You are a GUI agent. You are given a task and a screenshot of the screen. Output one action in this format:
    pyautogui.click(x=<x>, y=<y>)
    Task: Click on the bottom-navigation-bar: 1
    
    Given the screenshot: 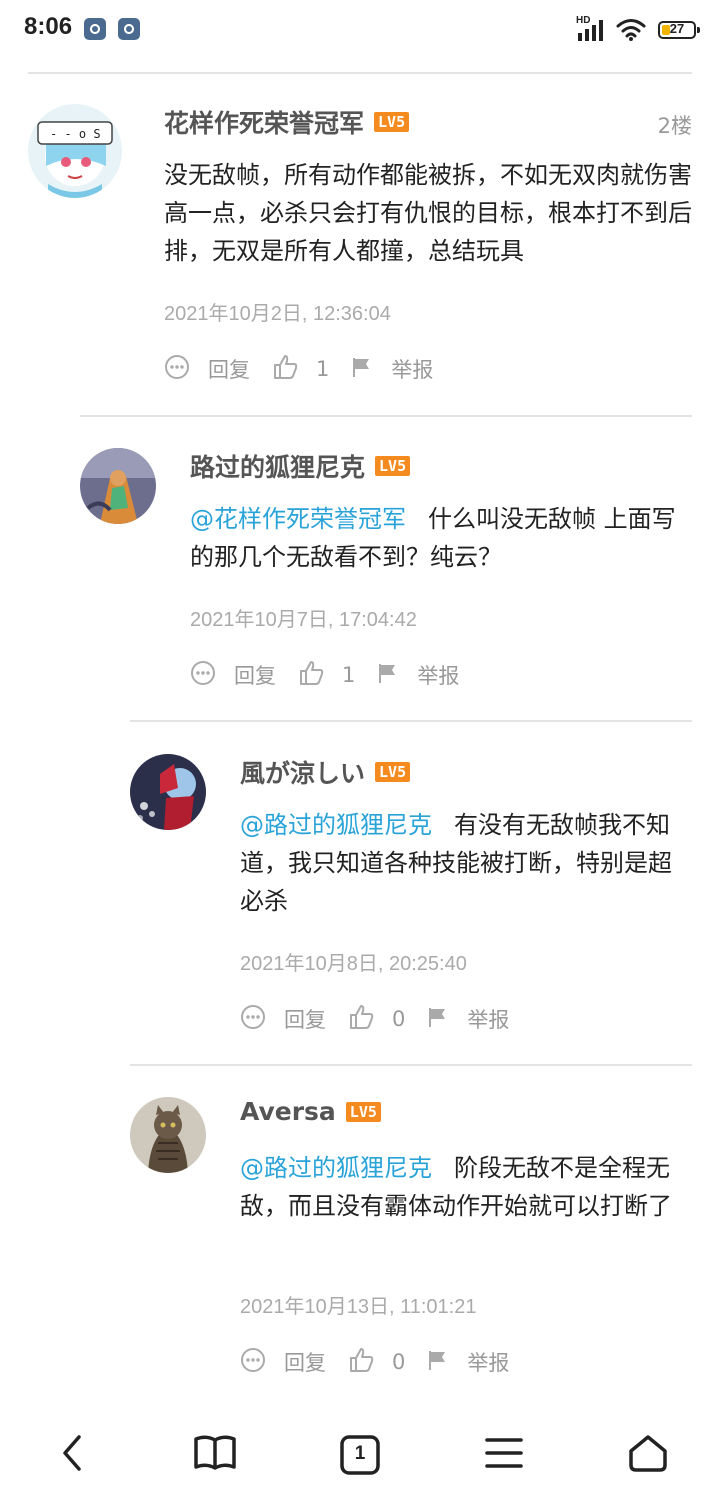 What is the action you would take?
    pyautogui.click(x=360, y=1454)
    